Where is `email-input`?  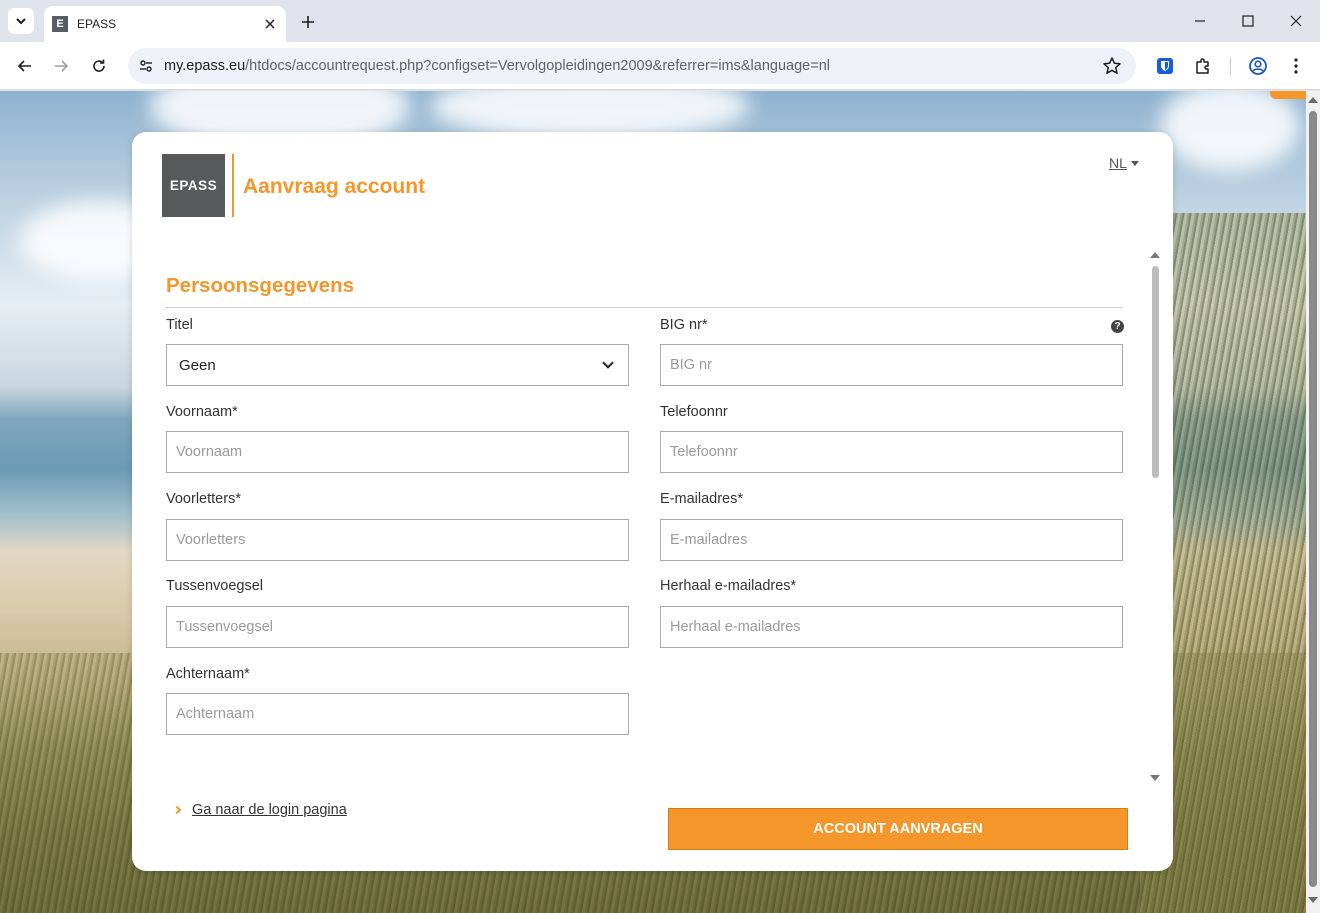
email-input is located at coordinates (891, 540).